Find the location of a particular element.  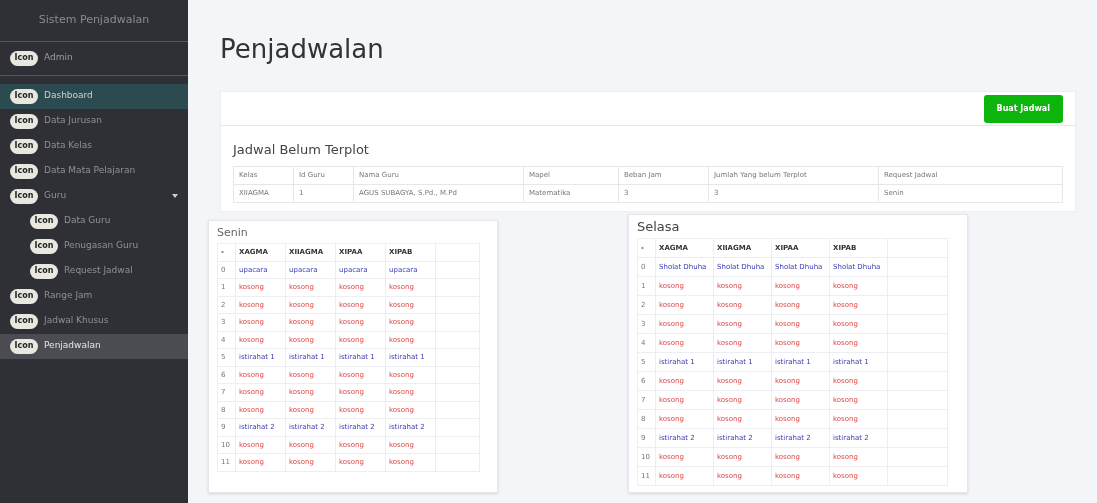

sidebar-item: Icon Data Kelas is located at coordinates (94, 146).